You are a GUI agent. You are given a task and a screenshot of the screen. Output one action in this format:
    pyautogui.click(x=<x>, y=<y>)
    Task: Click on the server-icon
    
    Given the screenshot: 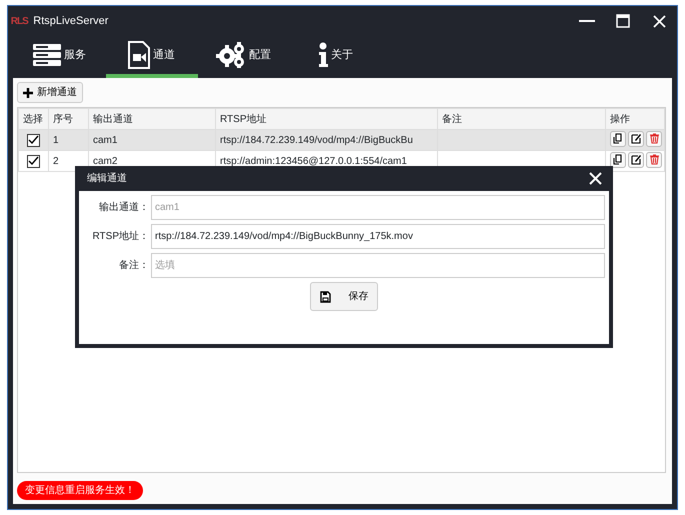 What is the action you would take?
    pyautogui.click(x=47, y=55)
    